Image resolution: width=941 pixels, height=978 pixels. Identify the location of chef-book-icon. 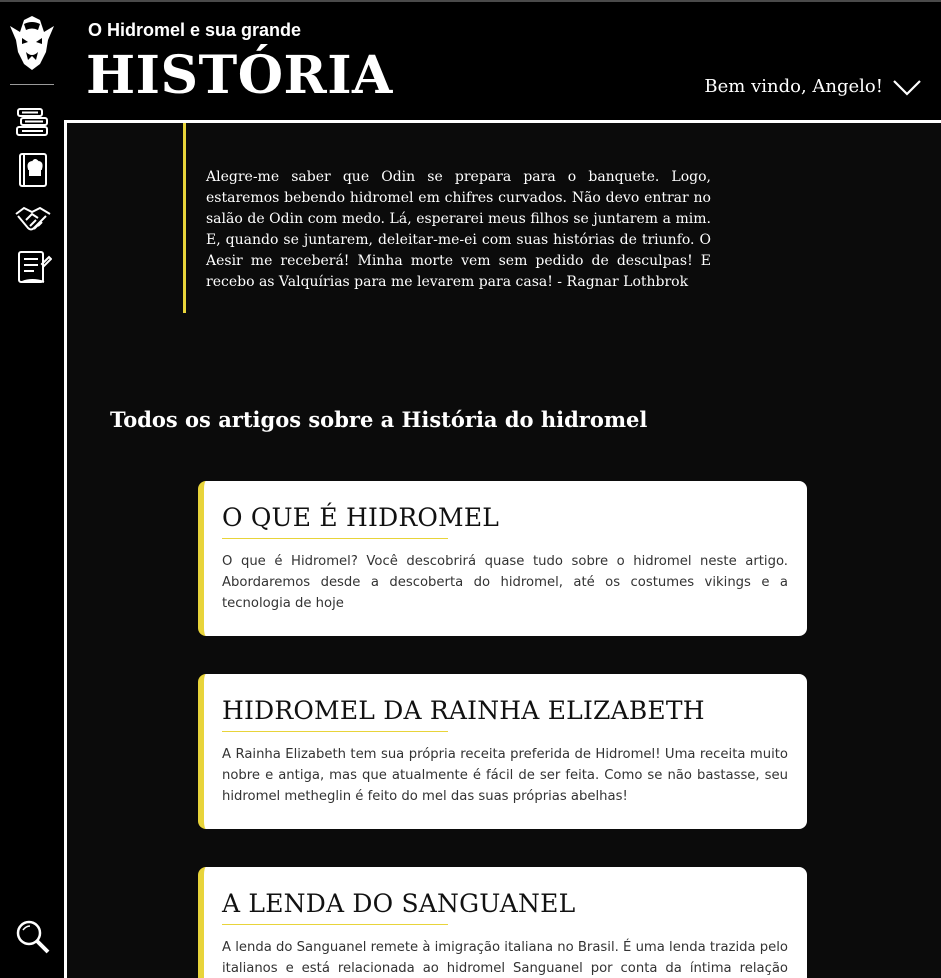
(33, 170).